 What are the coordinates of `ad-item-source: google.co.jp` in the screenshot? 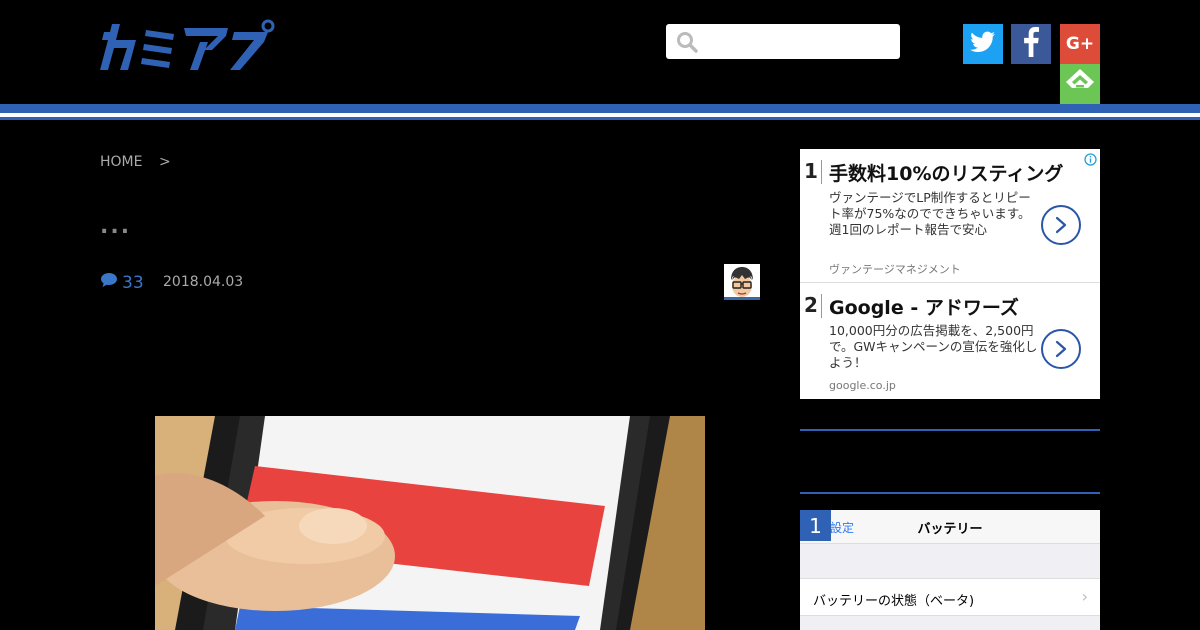 It's located at (862, 385).